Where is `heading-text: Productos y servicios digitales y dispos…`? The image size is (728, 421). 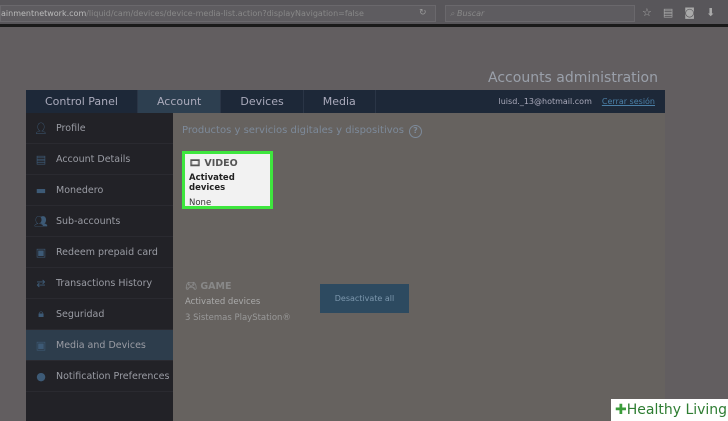
heading-text: Productos y servicios digitales y dispos… is located at coordinates (293, 130).